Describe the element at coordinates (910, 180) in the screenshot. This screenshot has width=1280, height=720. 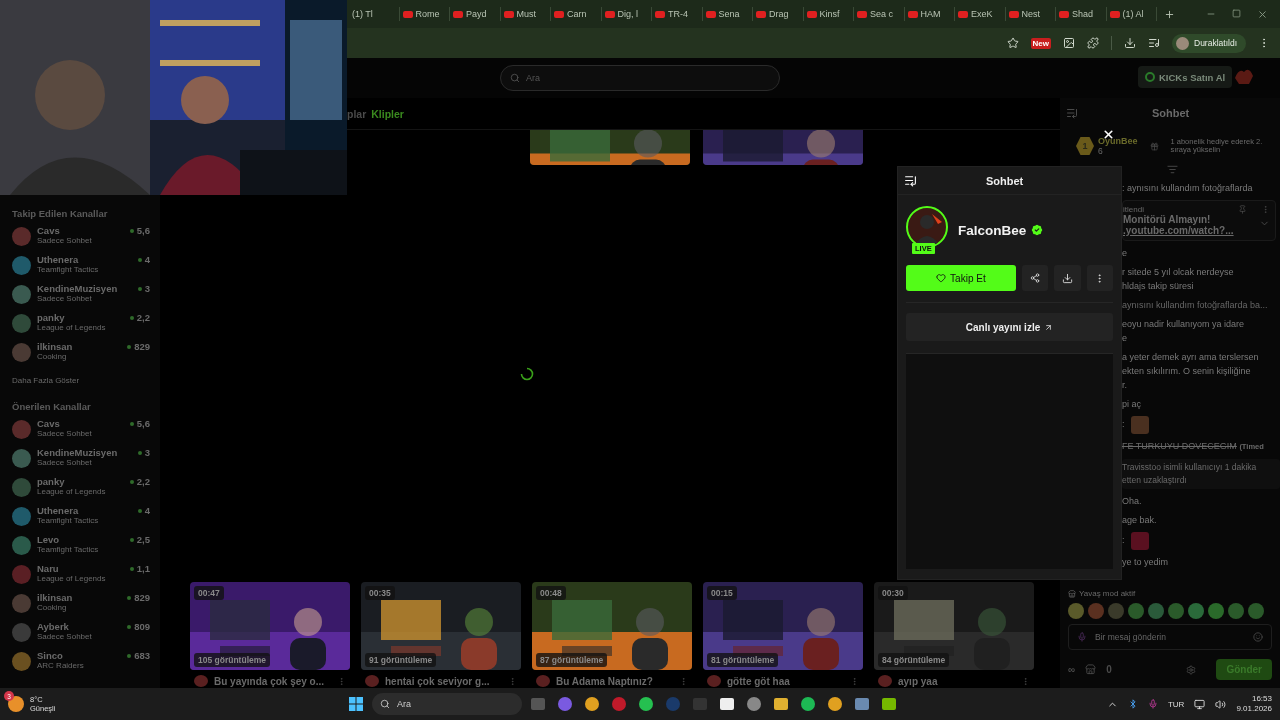
I see `collapse-icon` at that location.